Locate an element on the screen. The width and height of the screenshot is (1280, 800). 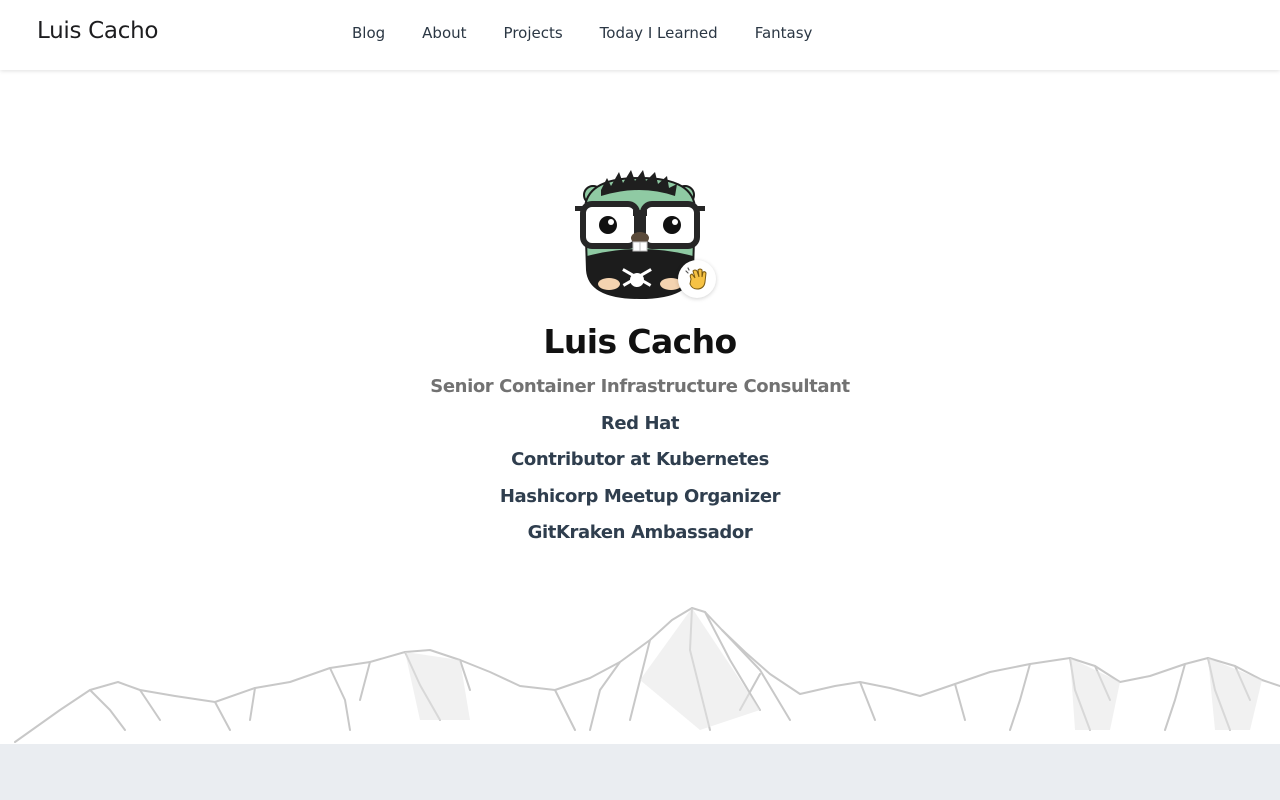
affiliation-gitkraken: GitKraken Ambassador is located at coordinates (640, 532).